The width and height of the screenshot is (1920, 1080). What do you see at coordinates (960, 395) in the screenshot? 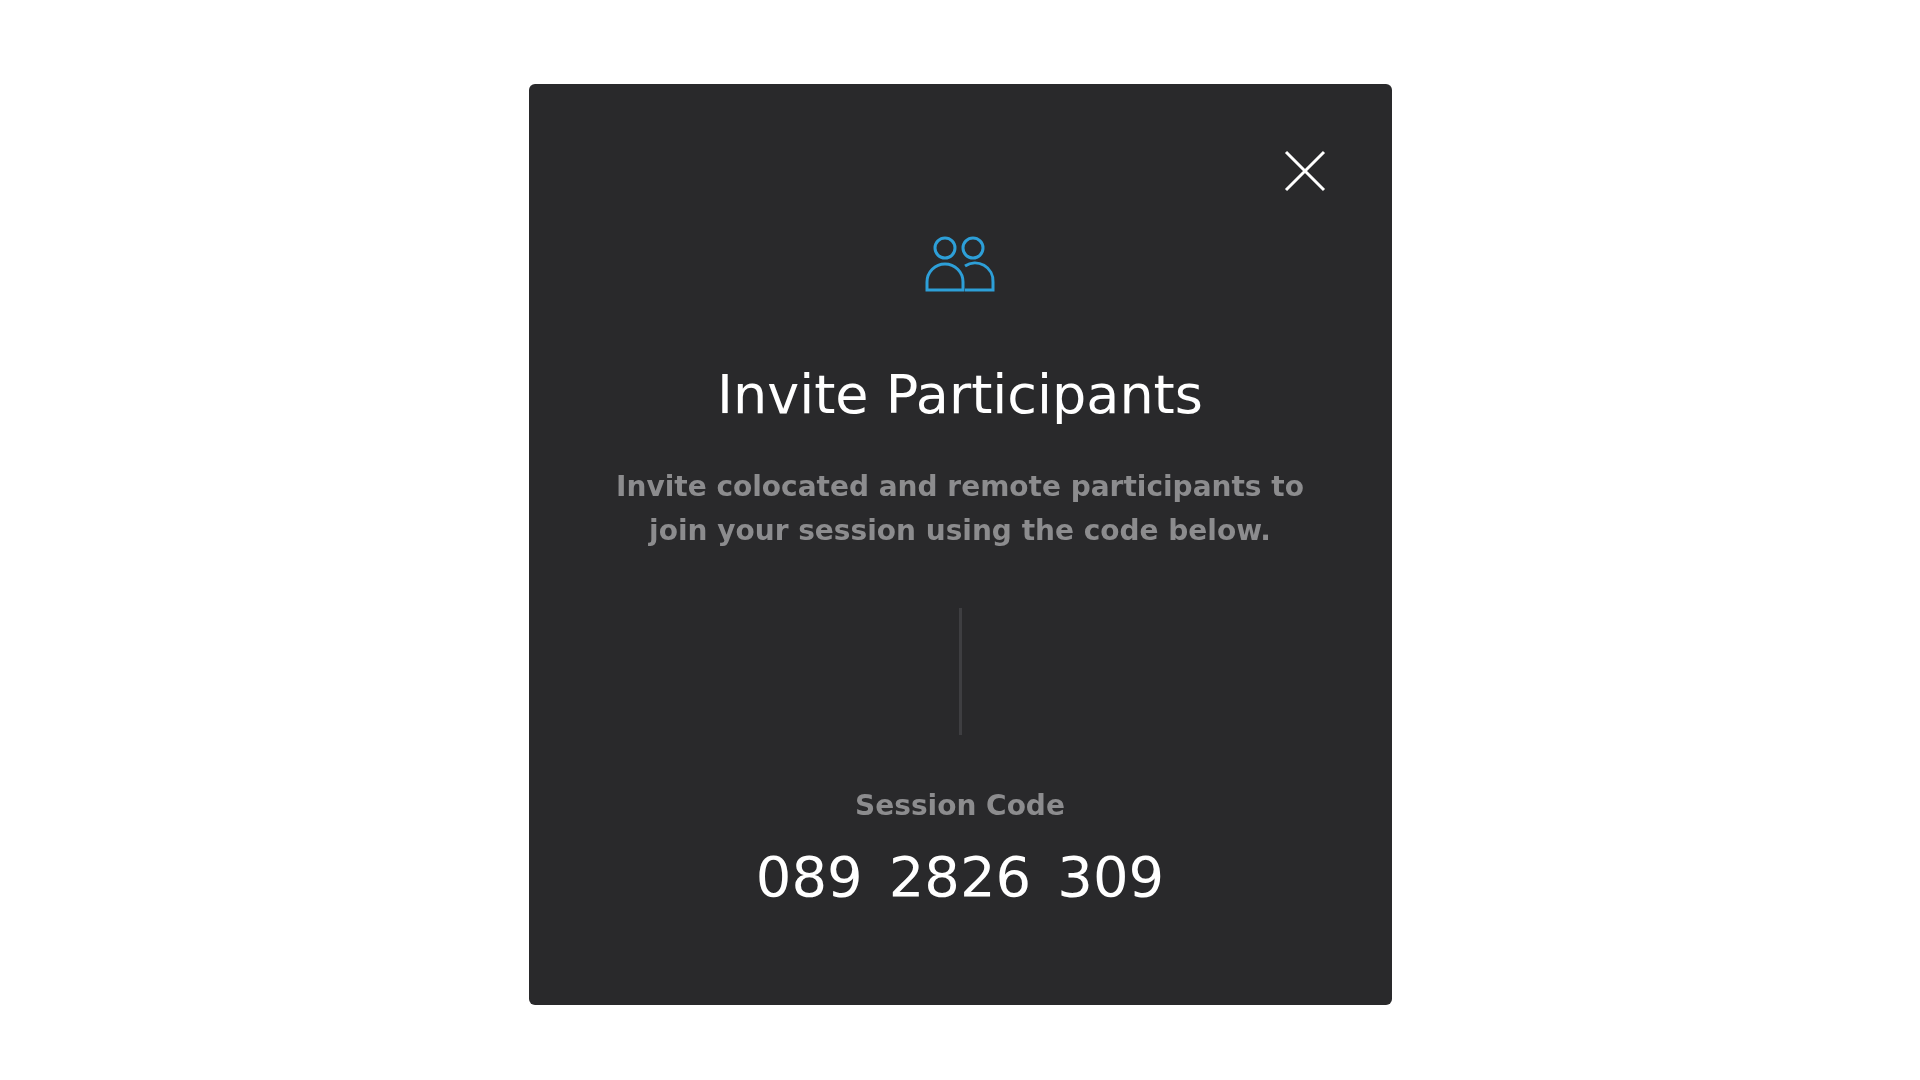
I see `dialog-title: Invite Participants` at bounding box center [960, 395].